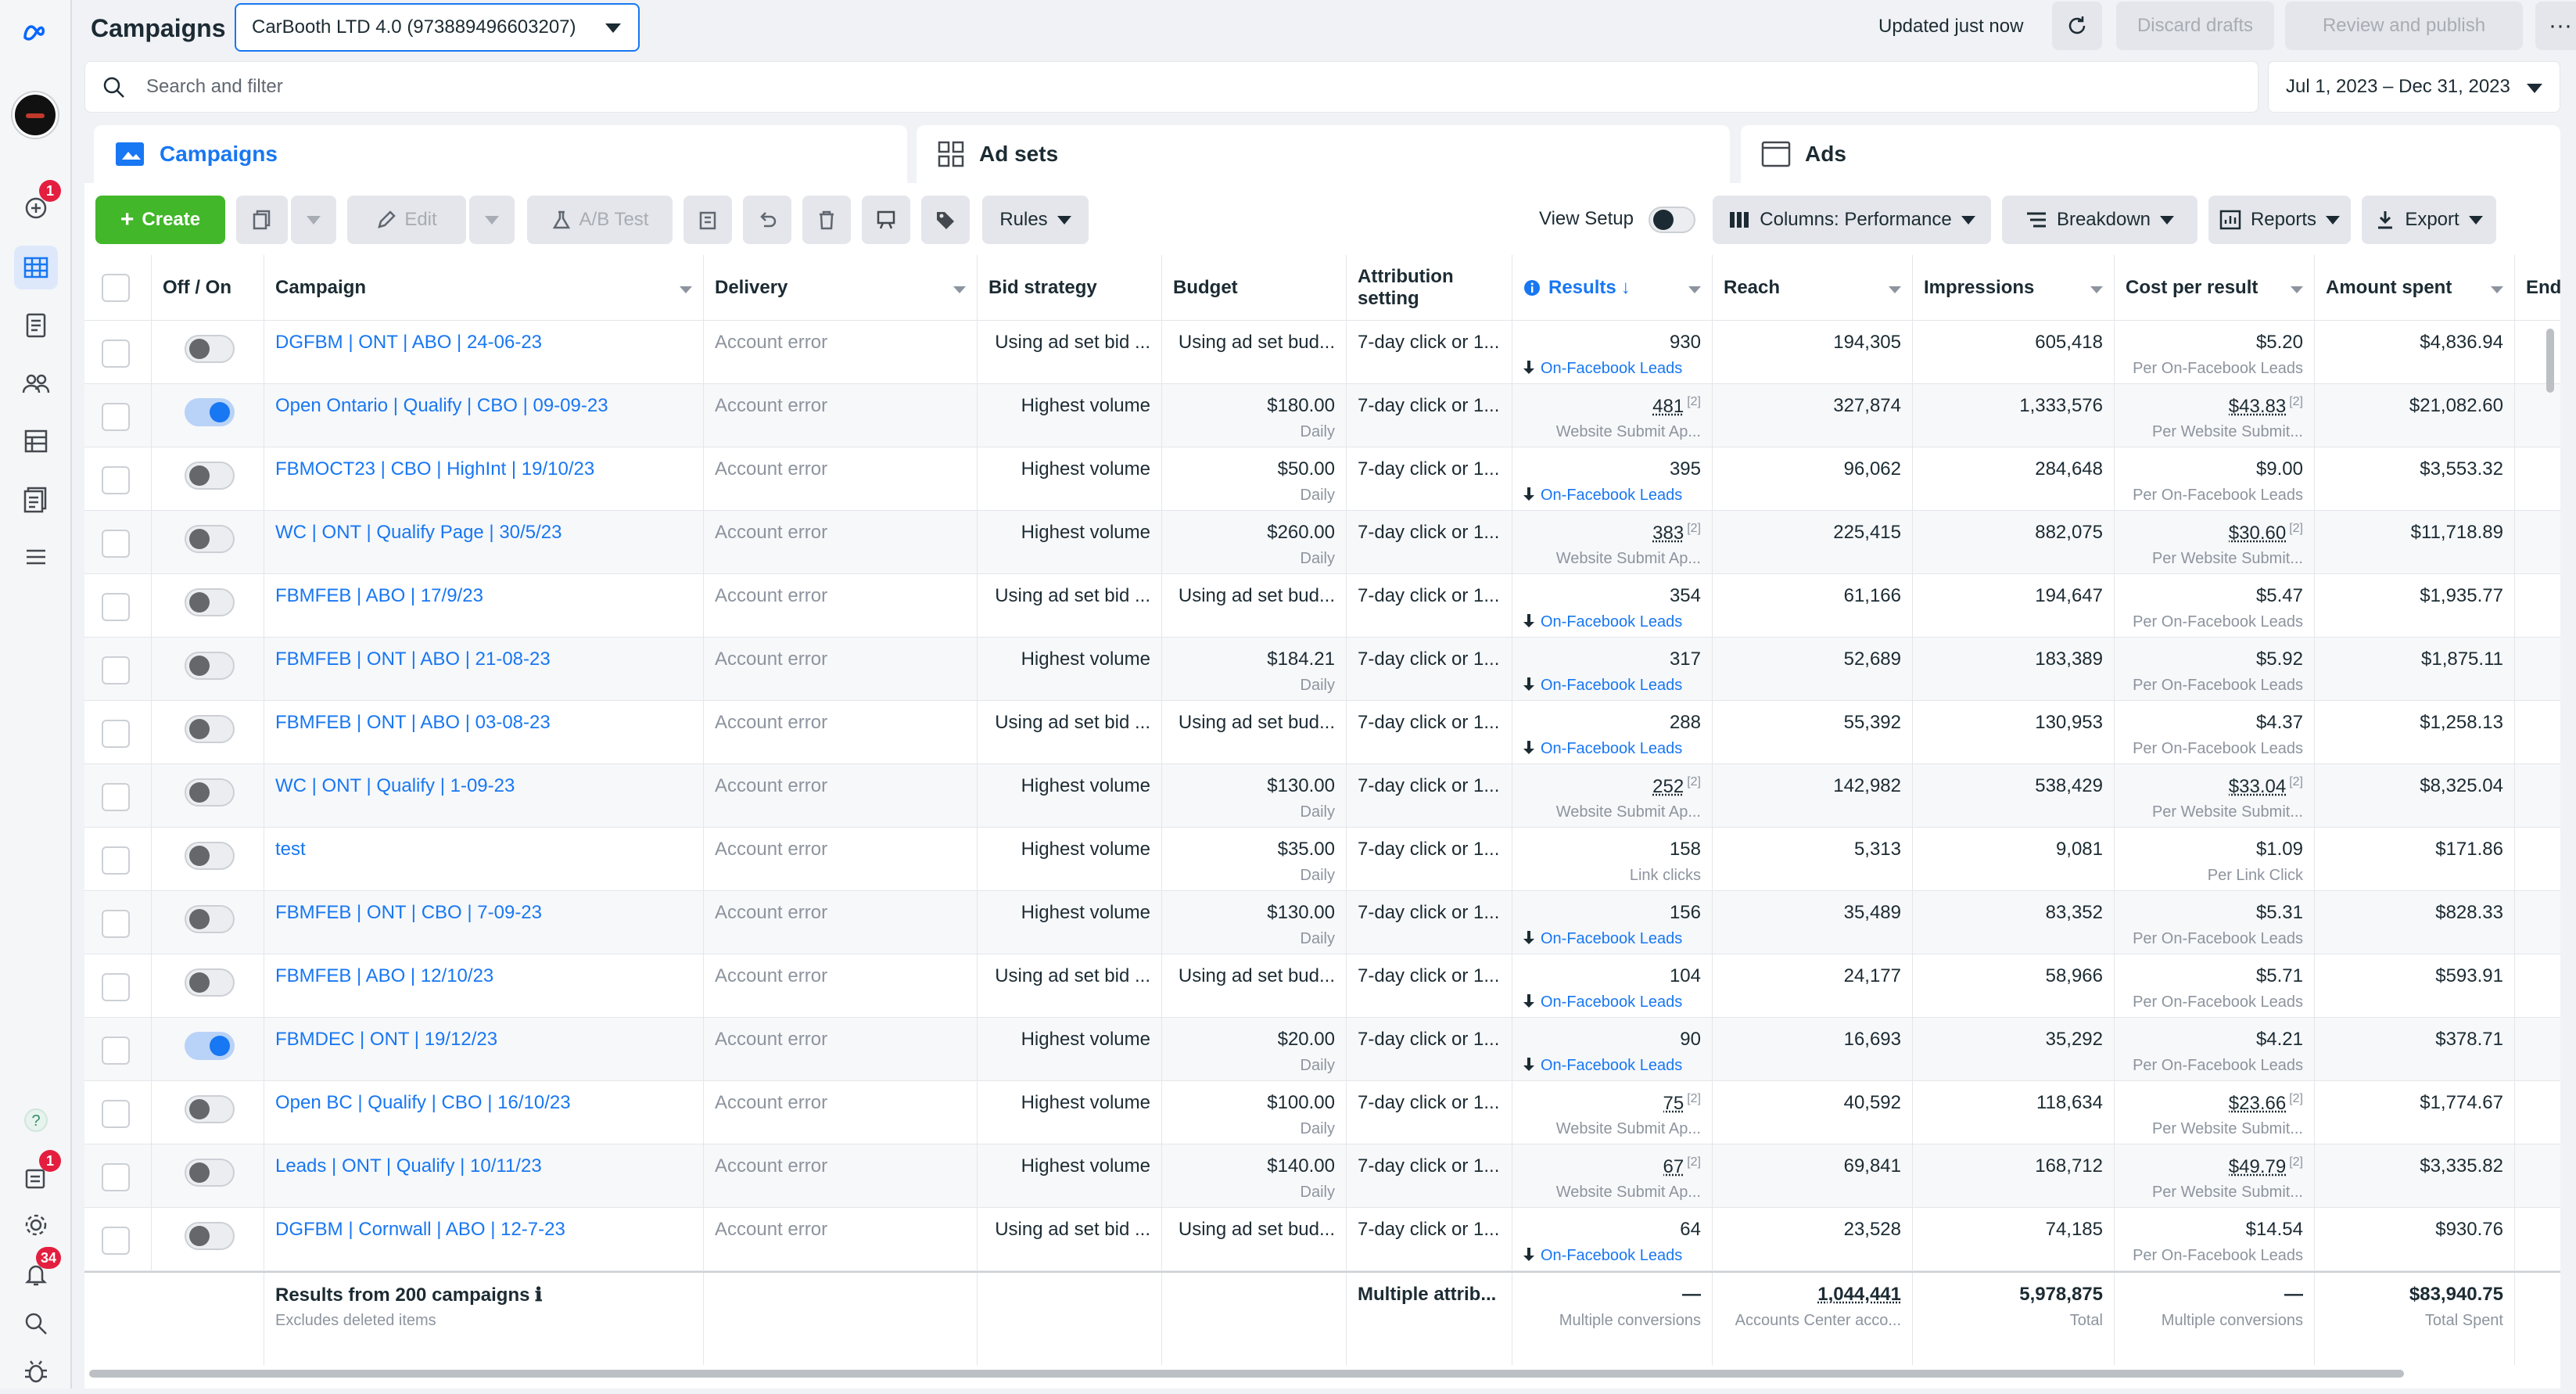  I want to click on delete-button, so click(826, 220).